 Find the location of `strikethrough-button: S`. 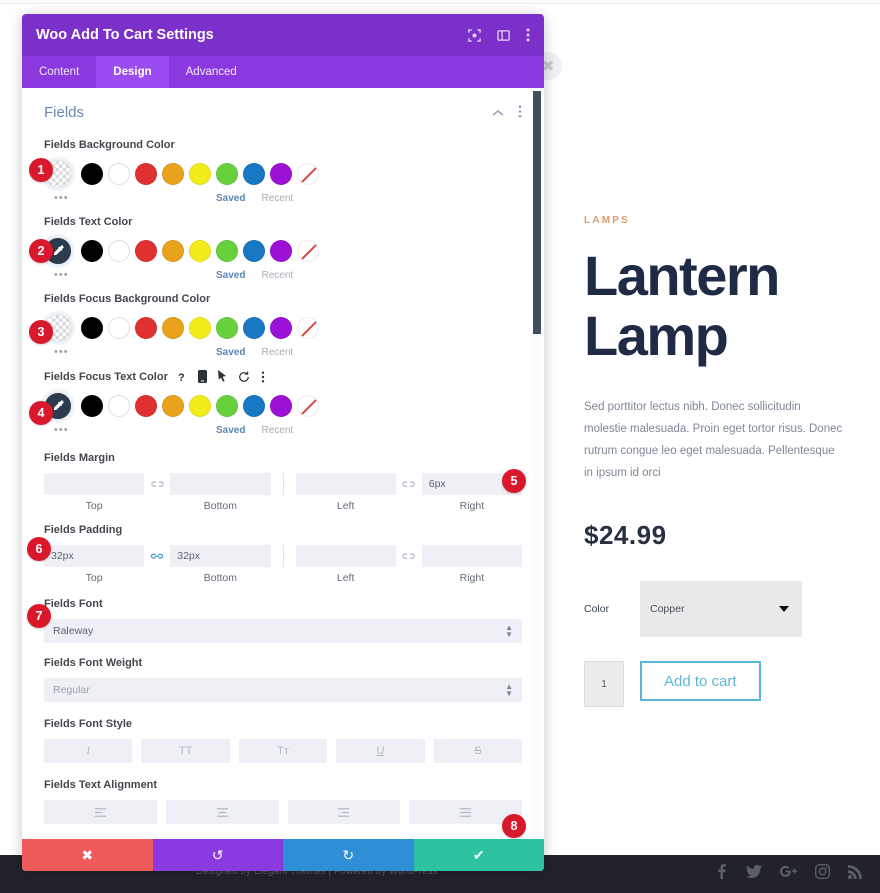

strikethrough-button: S is located at coordinates (478, 751).